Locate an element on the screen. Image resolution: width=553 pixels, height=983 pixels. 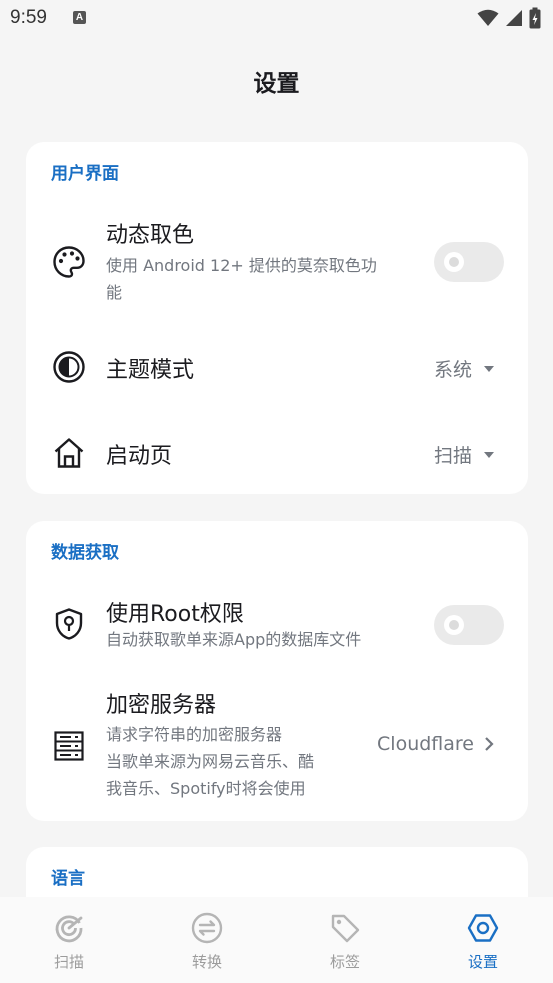
nav-item-tag: 标签 is located at coordinates (345, 940).